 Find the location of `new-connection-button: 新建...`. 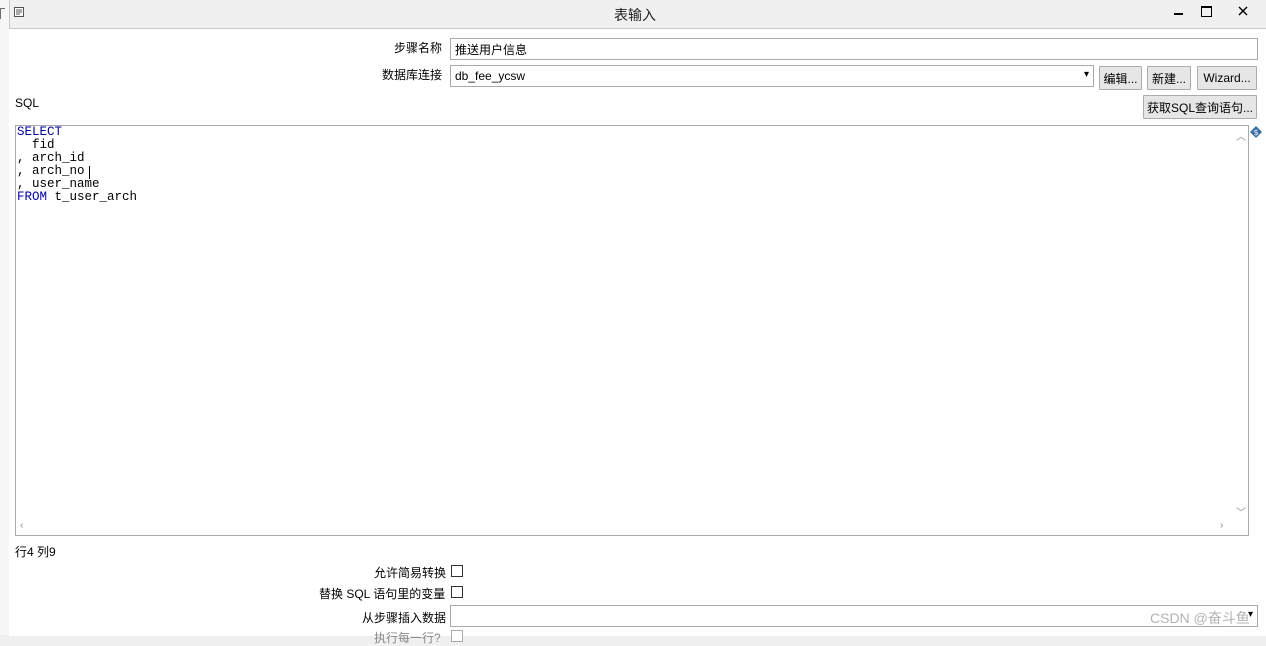

new-connection-button: 新建... is located at coordinates (1169, 78).